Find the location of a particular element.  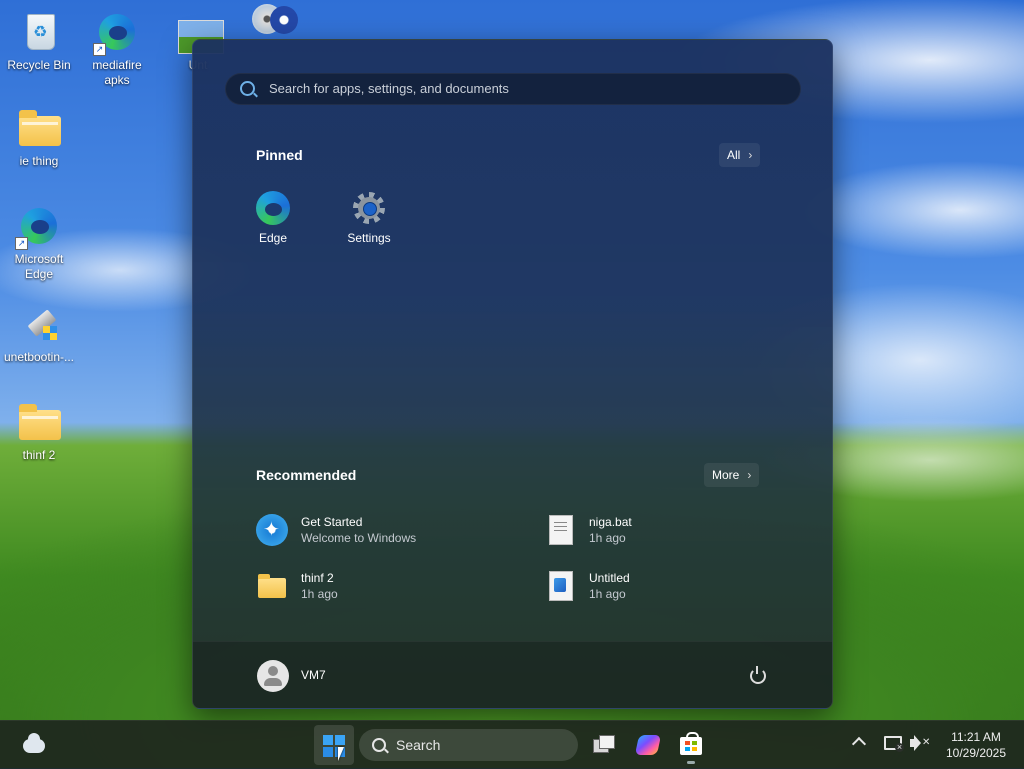

mouse-cursor-icon is located at coordinates (341, 754).